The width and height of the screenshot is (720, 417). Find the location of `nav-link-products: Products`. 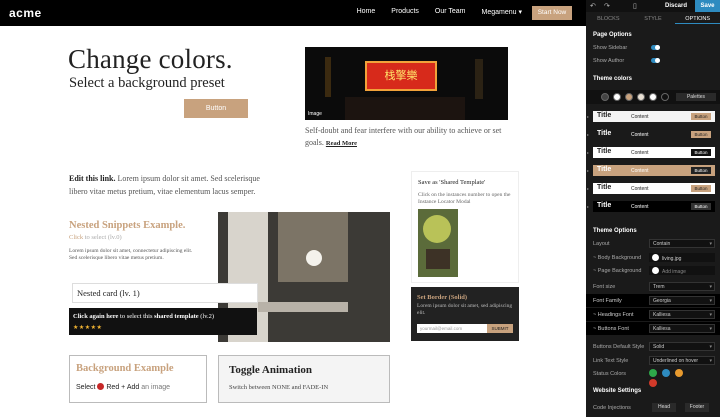

nav-link-products: Products is located at coordinates (405, 12).